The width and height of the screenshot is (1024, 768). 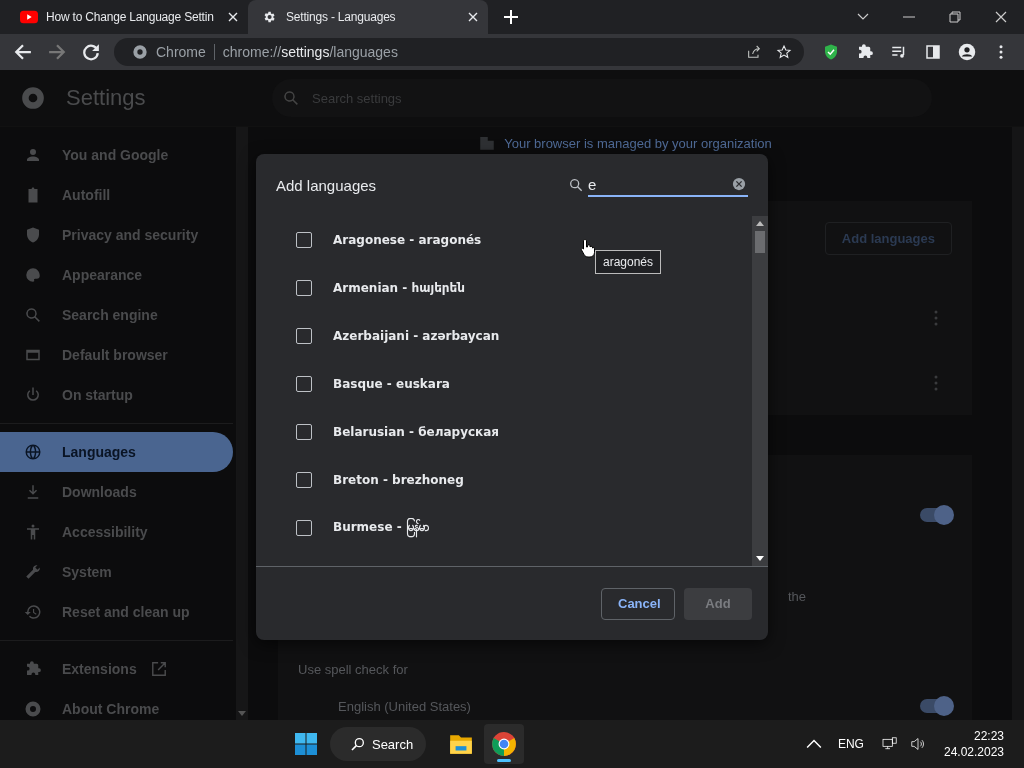 What do you see at coordinates (116, 452) in the screenshot?
I see `sidebar-item: Languages` at bounding box center [116, 452].